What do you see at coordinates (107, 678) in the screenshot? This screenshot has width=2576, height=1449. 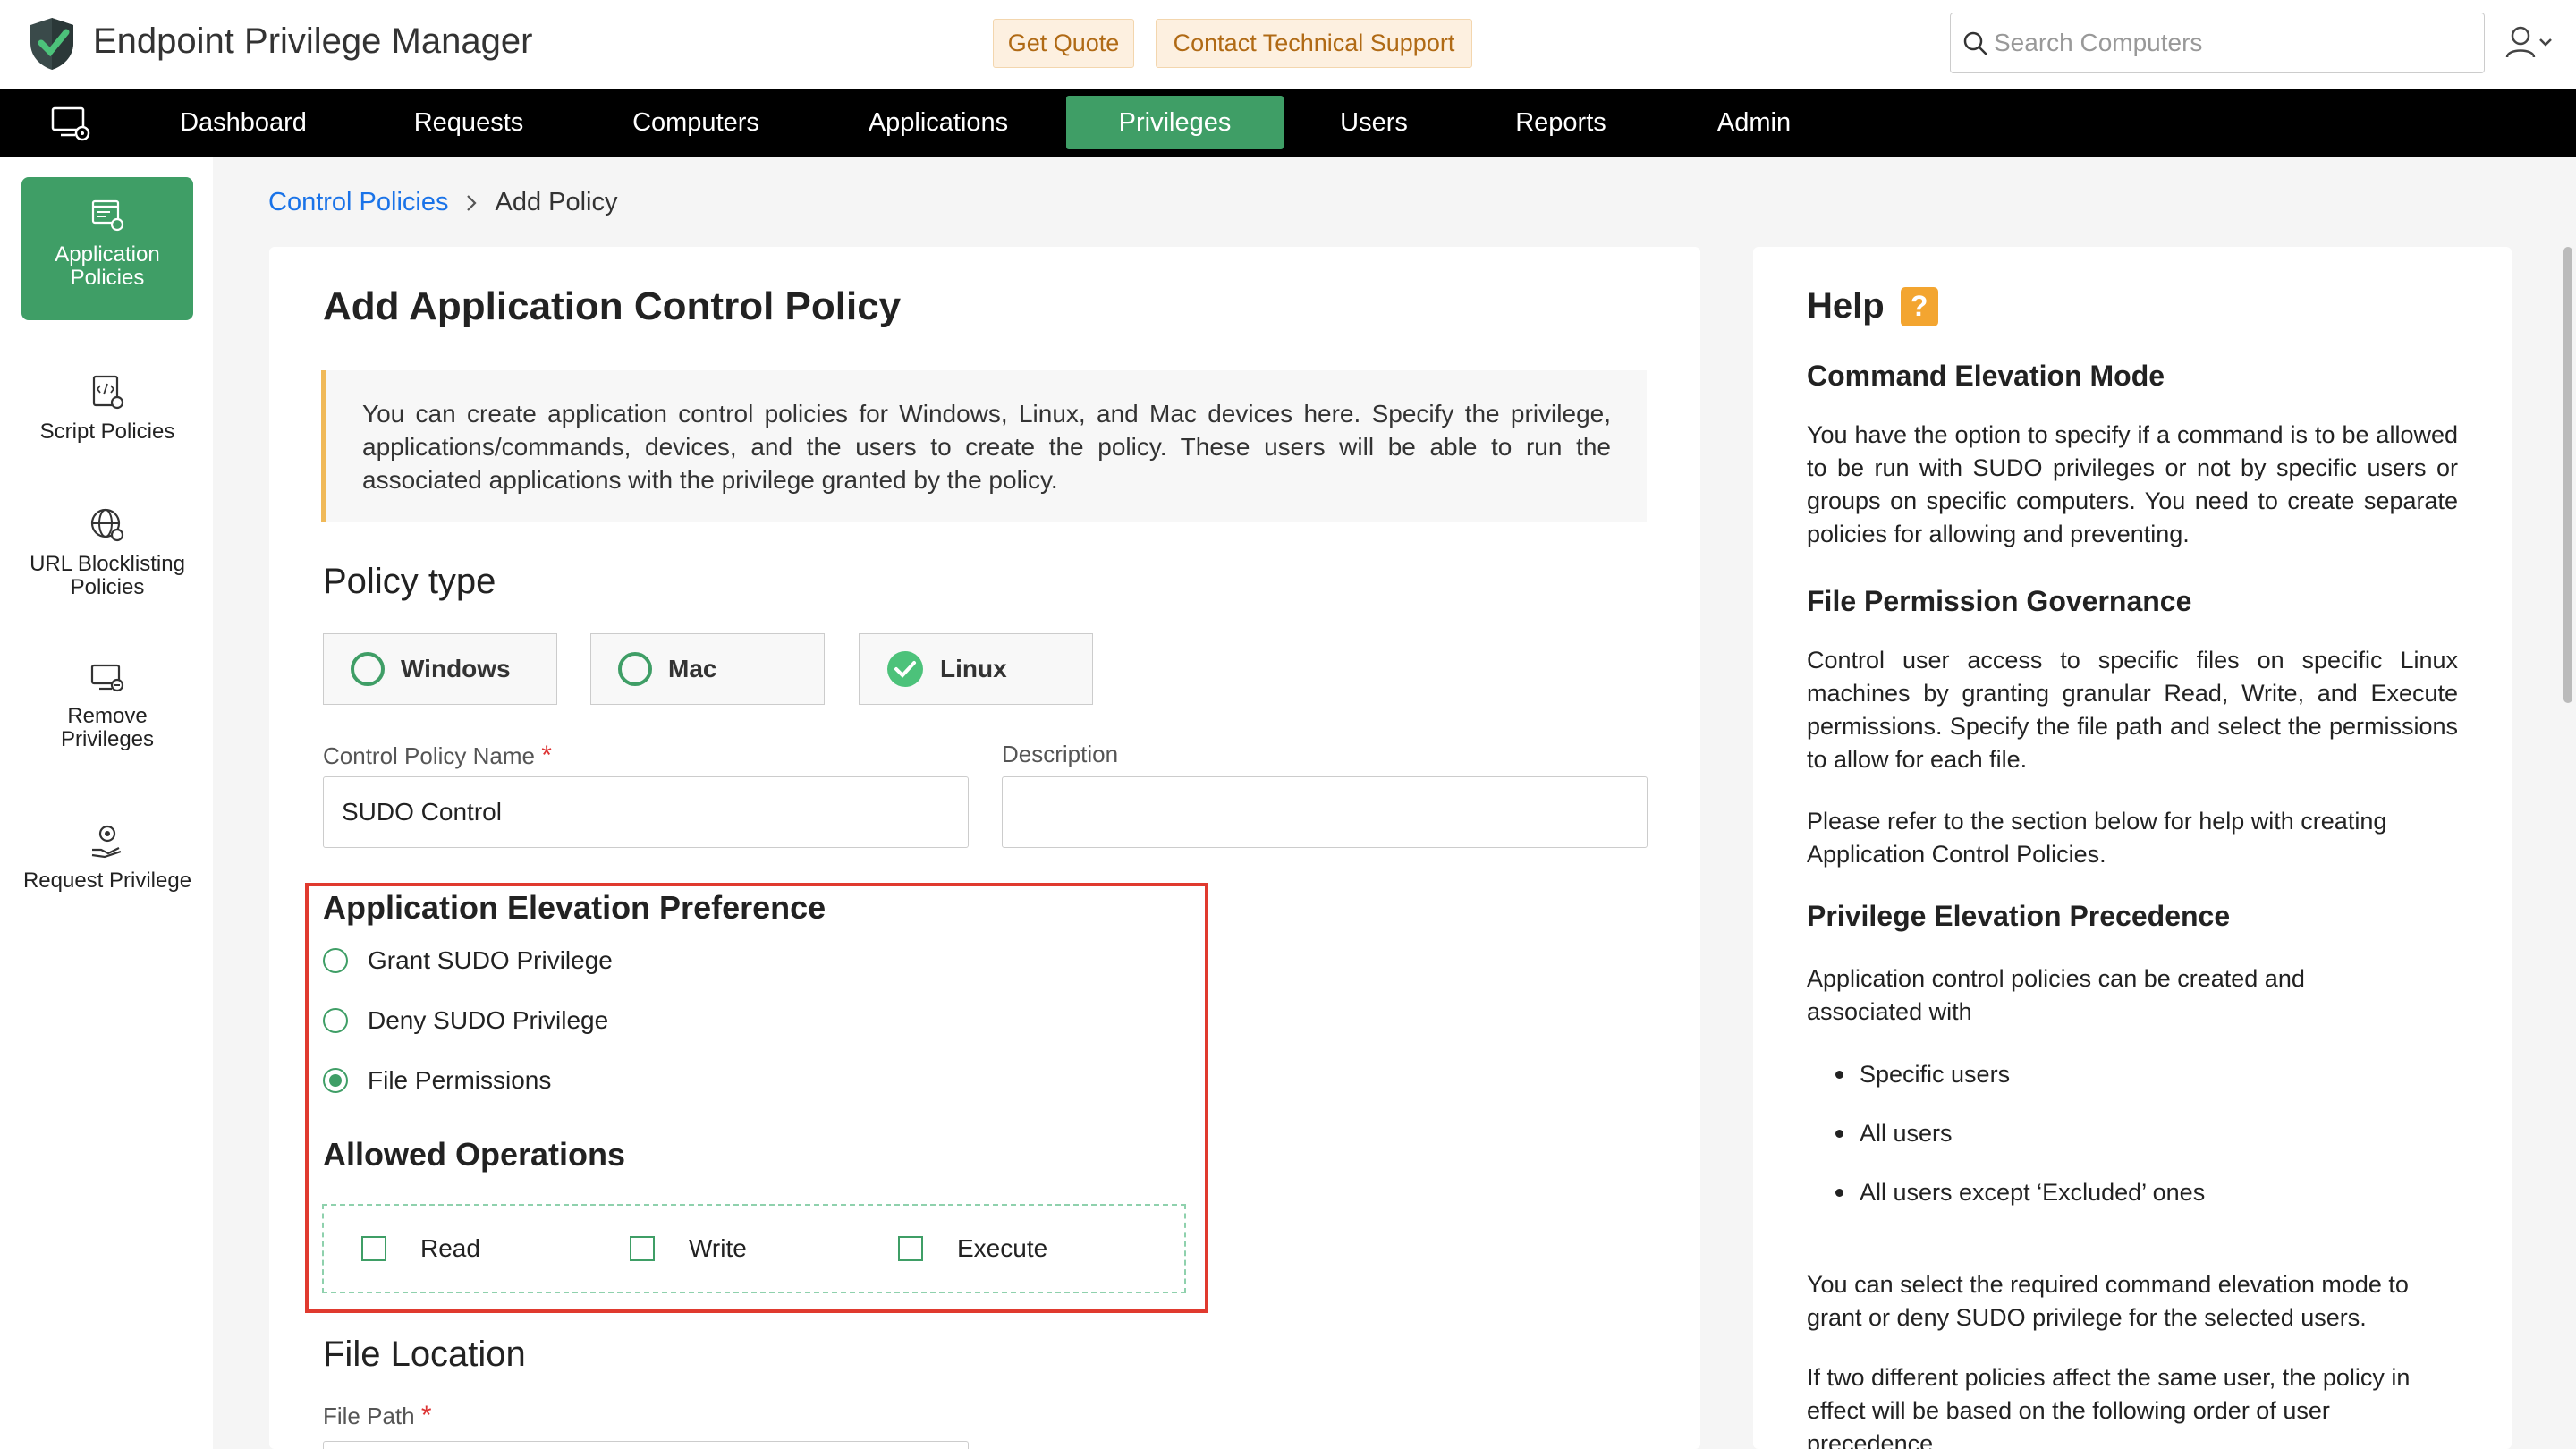 I see `remove-privilege-icon` at bounding box center [107, 678].